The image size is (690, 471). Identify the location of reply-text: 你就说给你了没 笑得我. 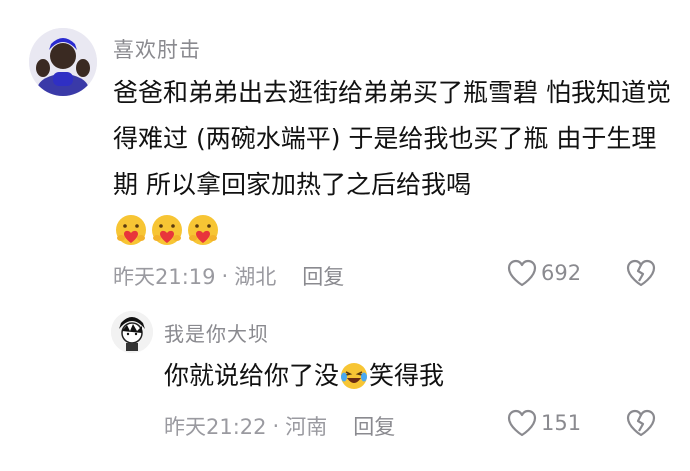
(304, 376).